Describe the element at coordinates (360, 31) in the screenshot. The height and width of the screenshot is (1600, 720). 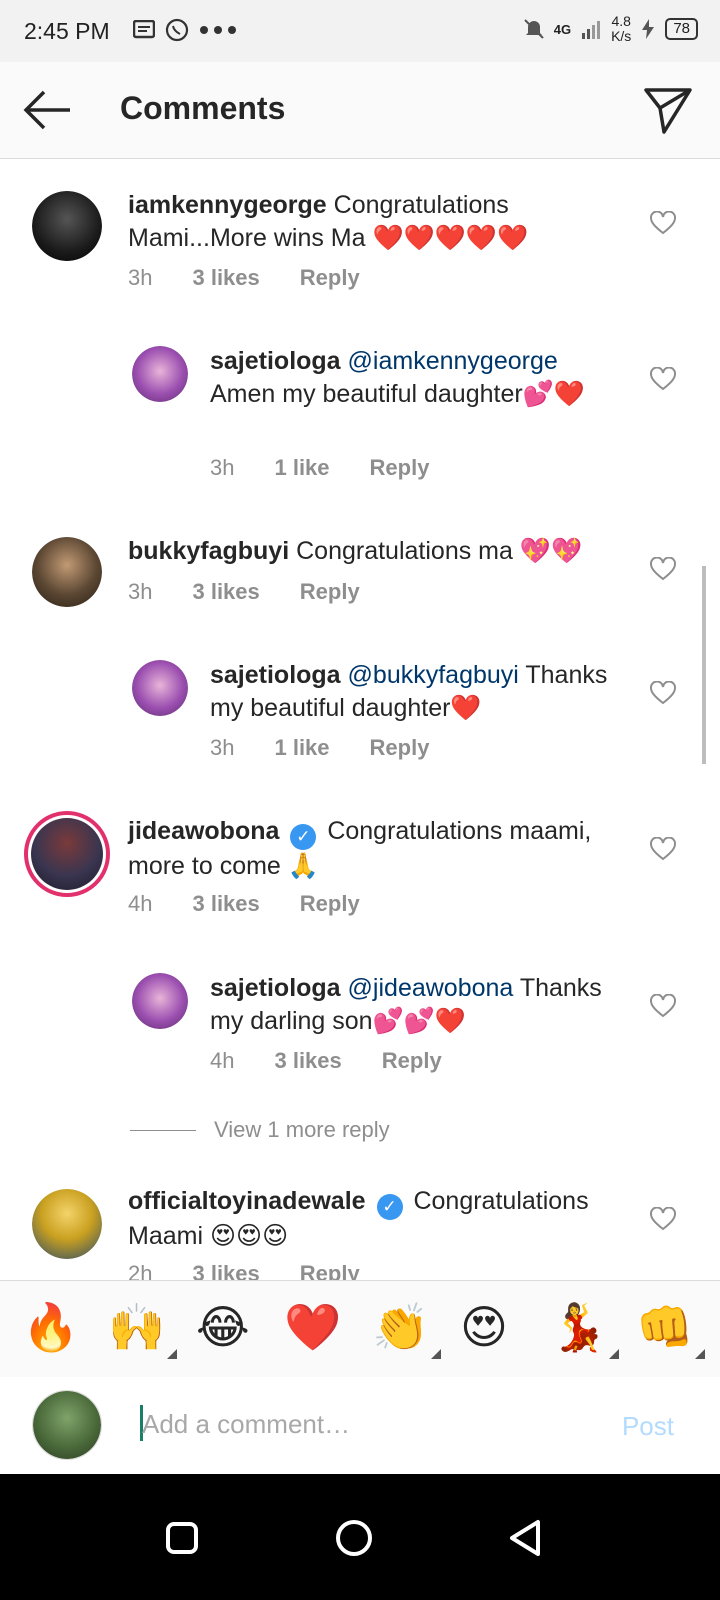
I see `status-bar: 2:45 PM 4G 4.8 K/s 78` at that location.